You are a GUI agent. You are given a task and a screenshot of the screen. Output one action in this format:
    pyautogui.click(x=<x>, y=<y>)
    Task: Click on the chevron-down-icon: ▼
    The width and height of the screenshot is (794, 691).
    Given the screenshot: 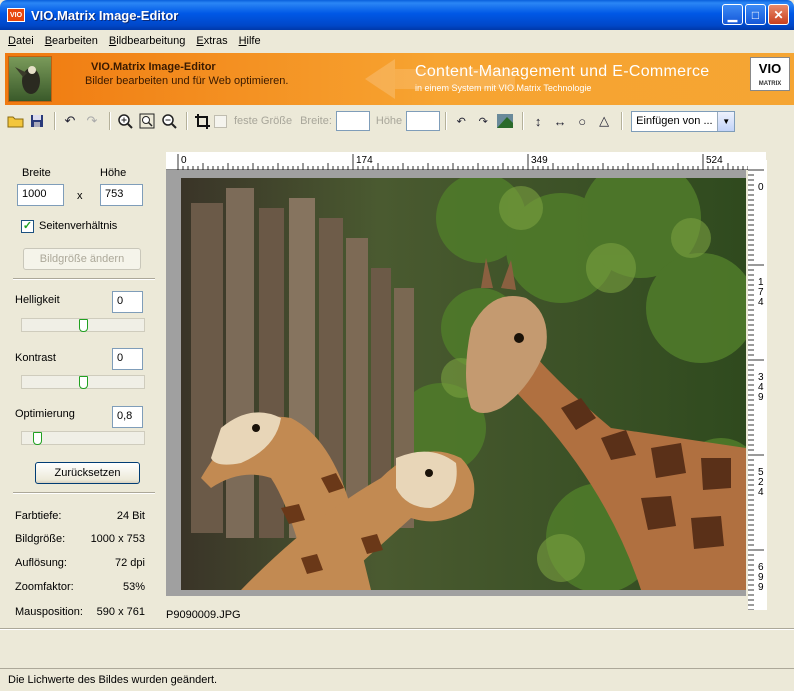 What is the action you would take?
    pyautogui.click(x=726, y=121)
    